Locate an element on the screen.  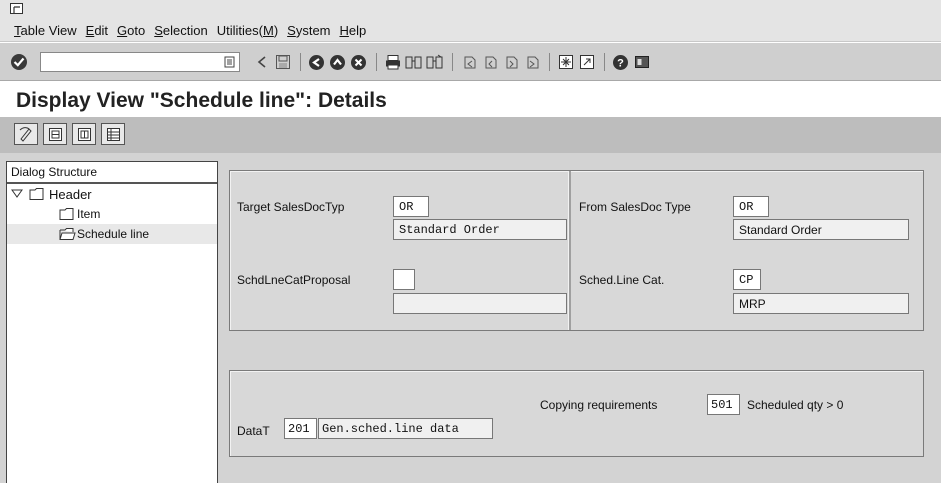
title-bar: Display View "Schedule line": Details is located at coordinates (470, 99).